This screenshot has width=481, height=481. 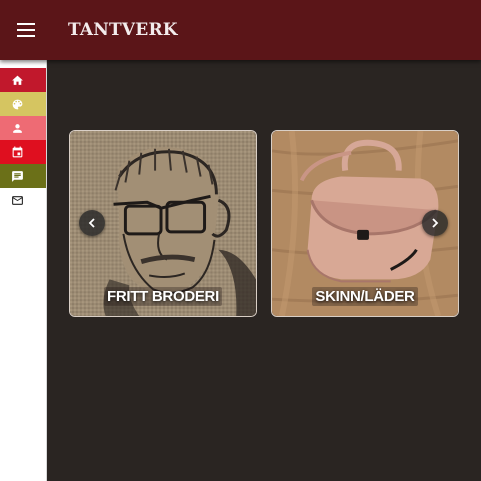 I want to click on nav-person, so click(x=23, y=128).